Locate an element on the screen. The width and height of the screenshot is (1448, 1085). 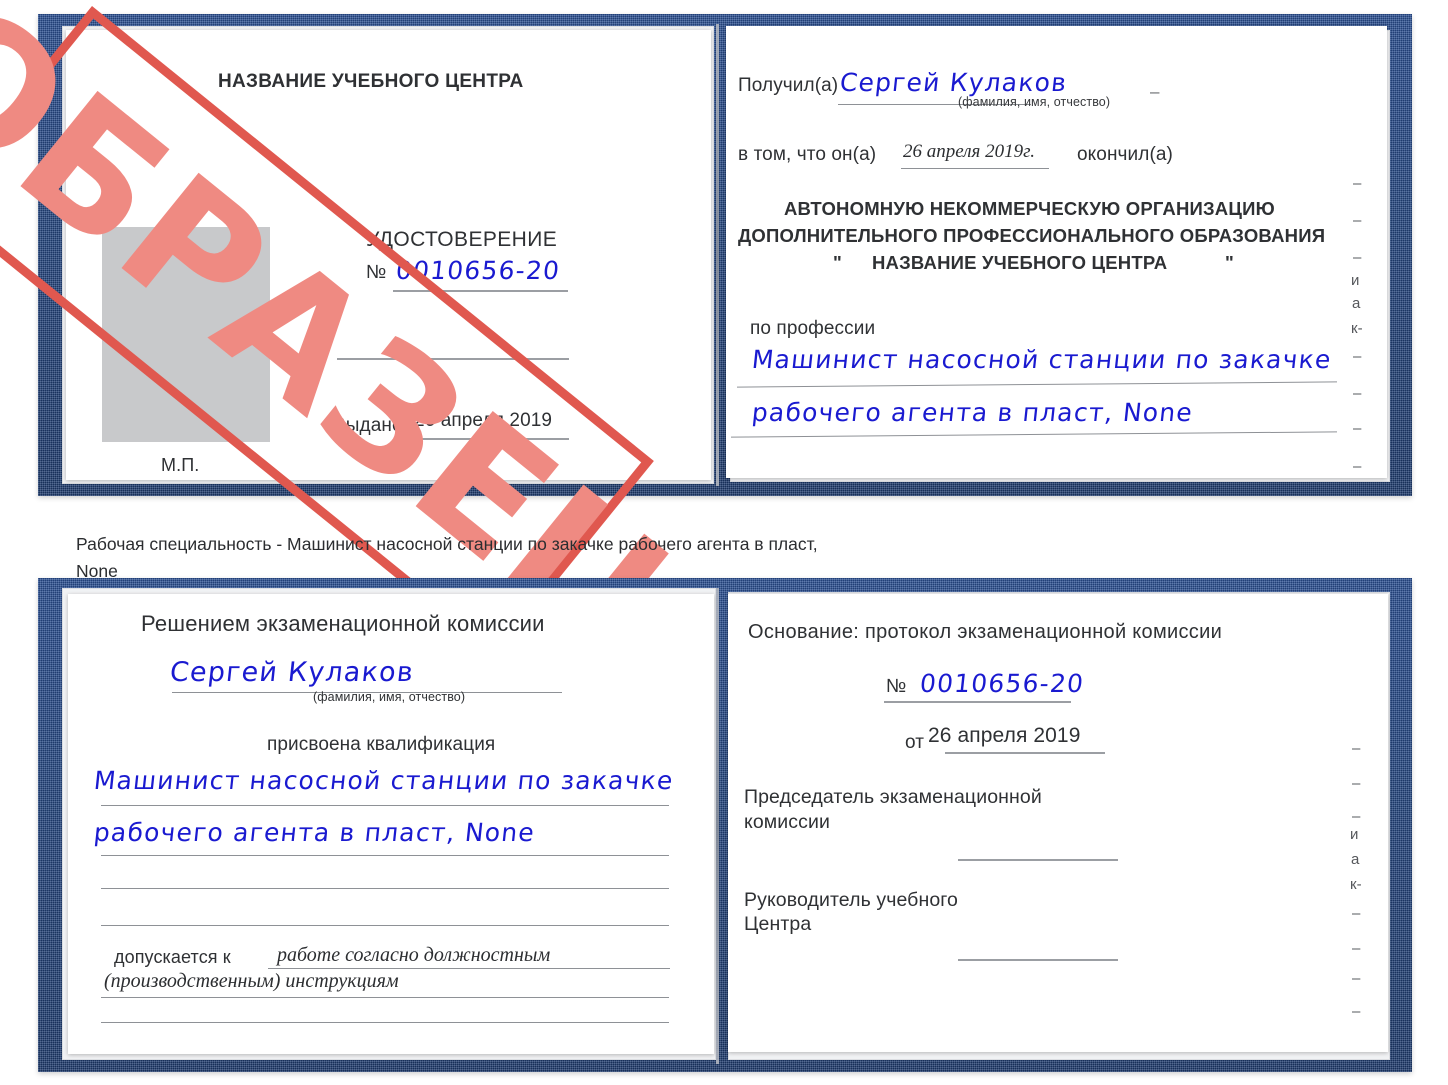
certificate-number-rule is located at coordinates (480, 291).